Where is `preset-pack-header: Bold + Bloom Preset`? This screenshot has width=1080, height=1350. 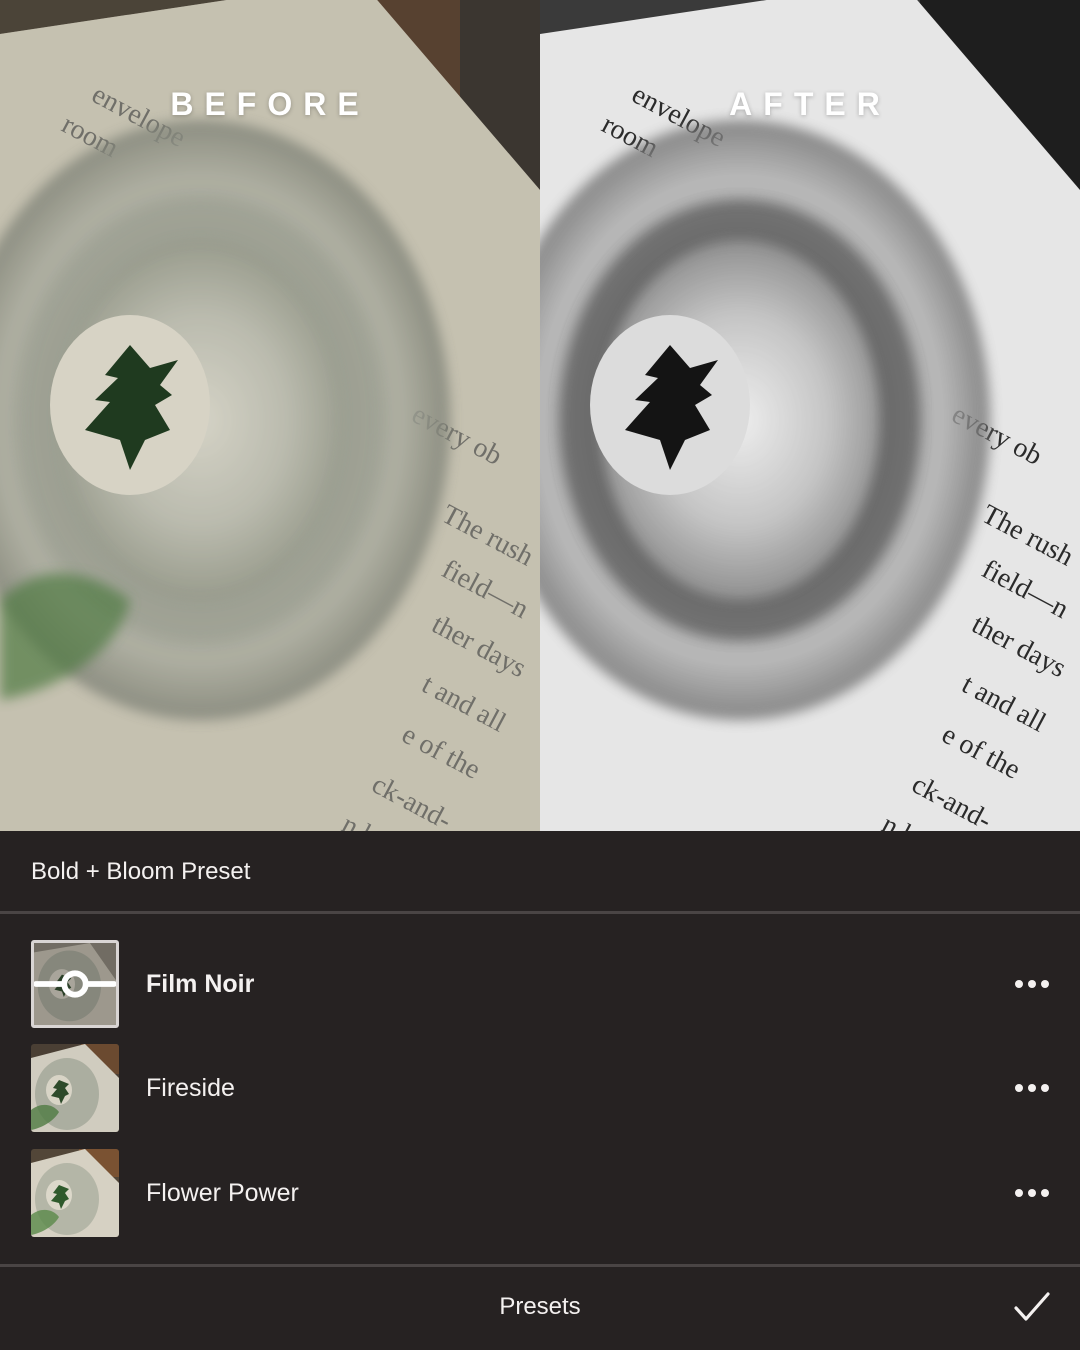 preset-pack-header: Bold + Bloom Preset is located at coordinates (540, 871).